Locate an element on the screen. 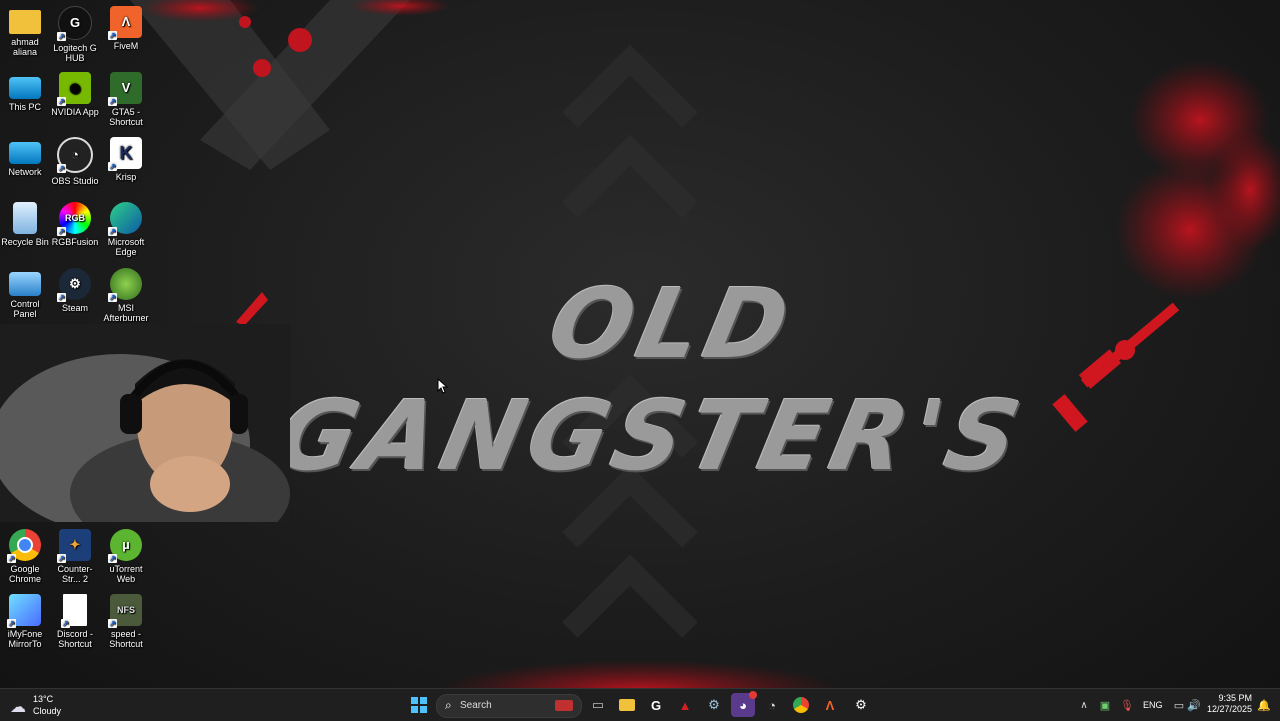  taskbar-app-red: ▲ is located at coordinates (685, 705).